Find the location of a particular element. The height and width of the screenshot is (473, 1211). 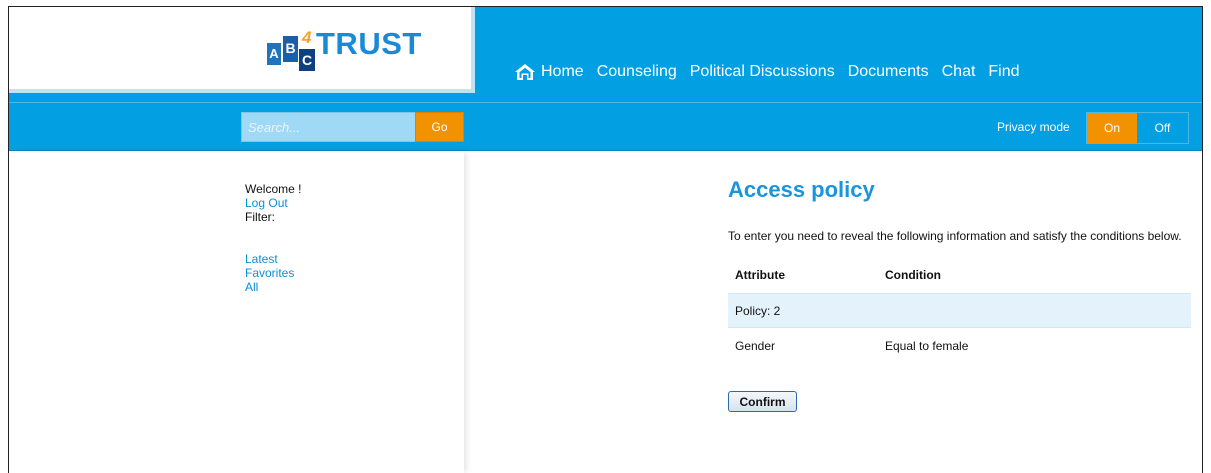

page-title: Access policy is located at coordinates (801, 189).